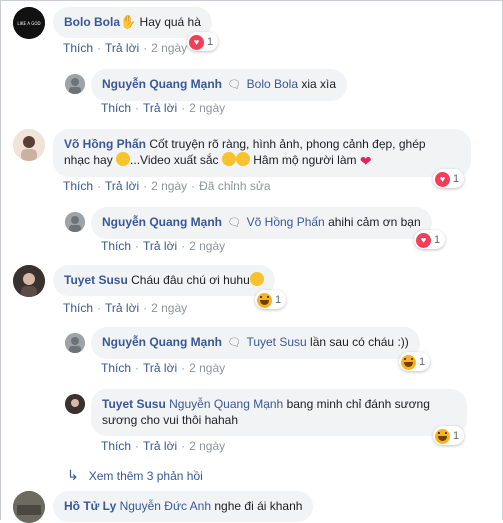  What do you see at coordinates (374, 222) in the screenshot?
I see `comment-text: ahihi cảm ơn bạn` at bounding box center [374, 222].